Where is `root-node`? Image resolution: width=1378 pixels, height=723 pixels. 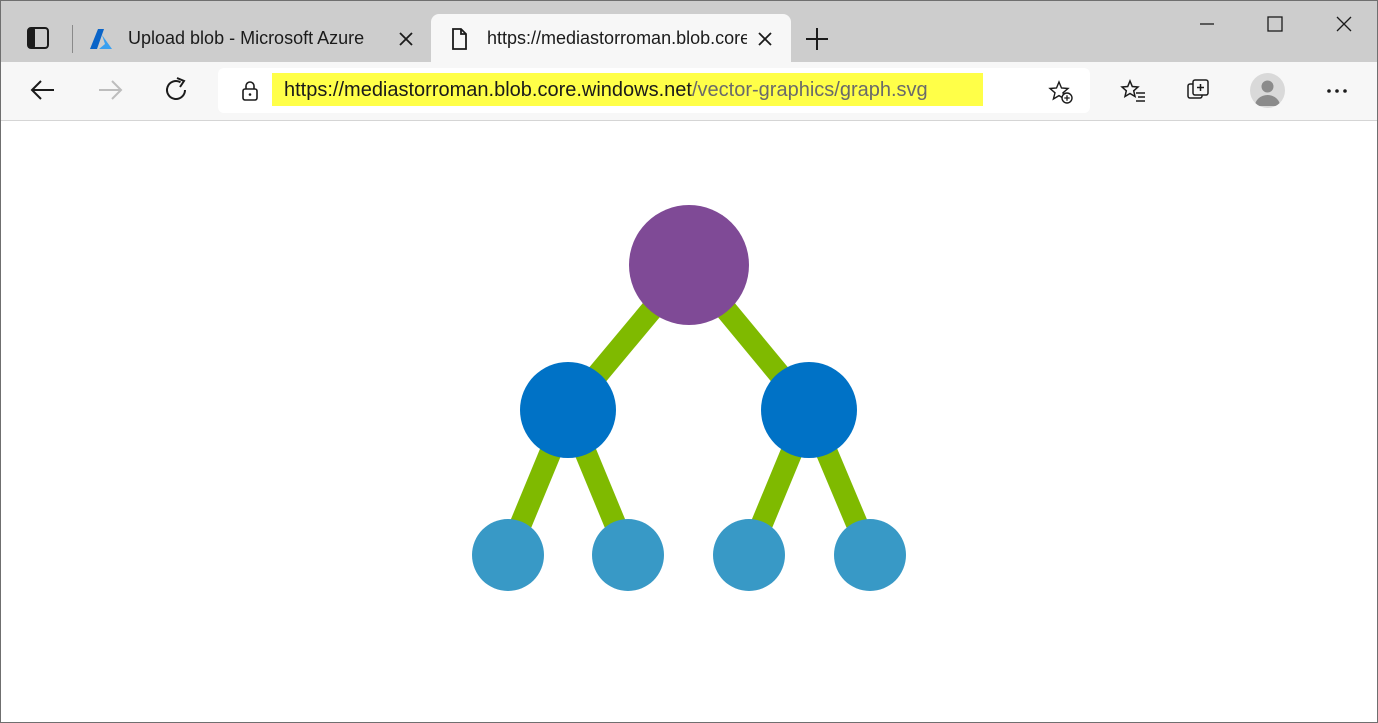
root-node is located at coordinates (689, 265).